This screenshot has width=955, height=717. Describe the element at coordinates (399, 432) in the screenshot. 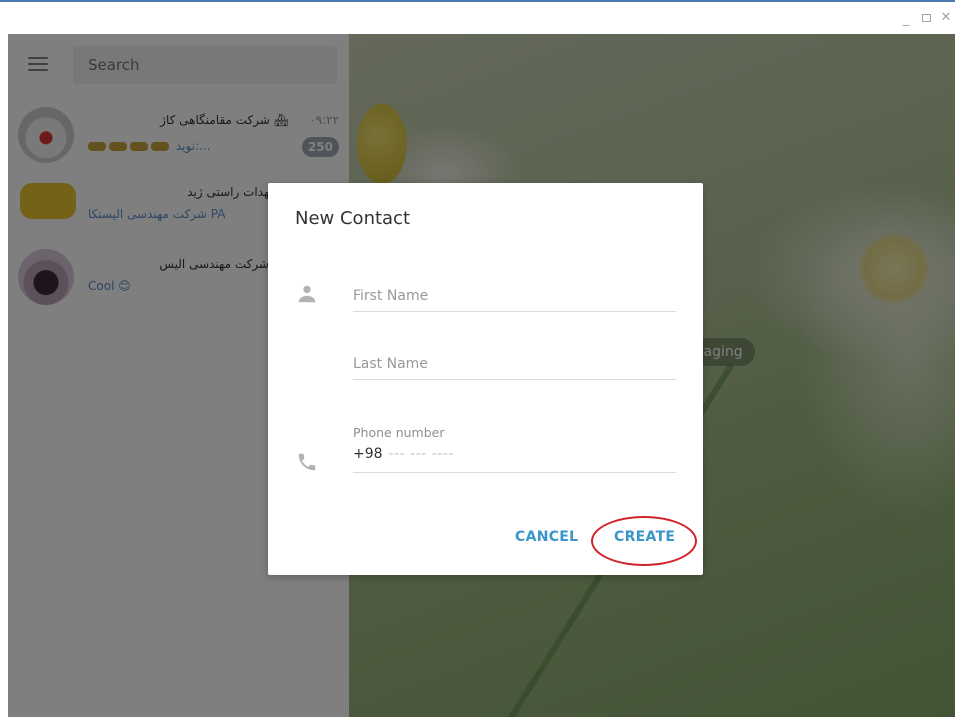

I see `phone-label: Phone number` at that location.